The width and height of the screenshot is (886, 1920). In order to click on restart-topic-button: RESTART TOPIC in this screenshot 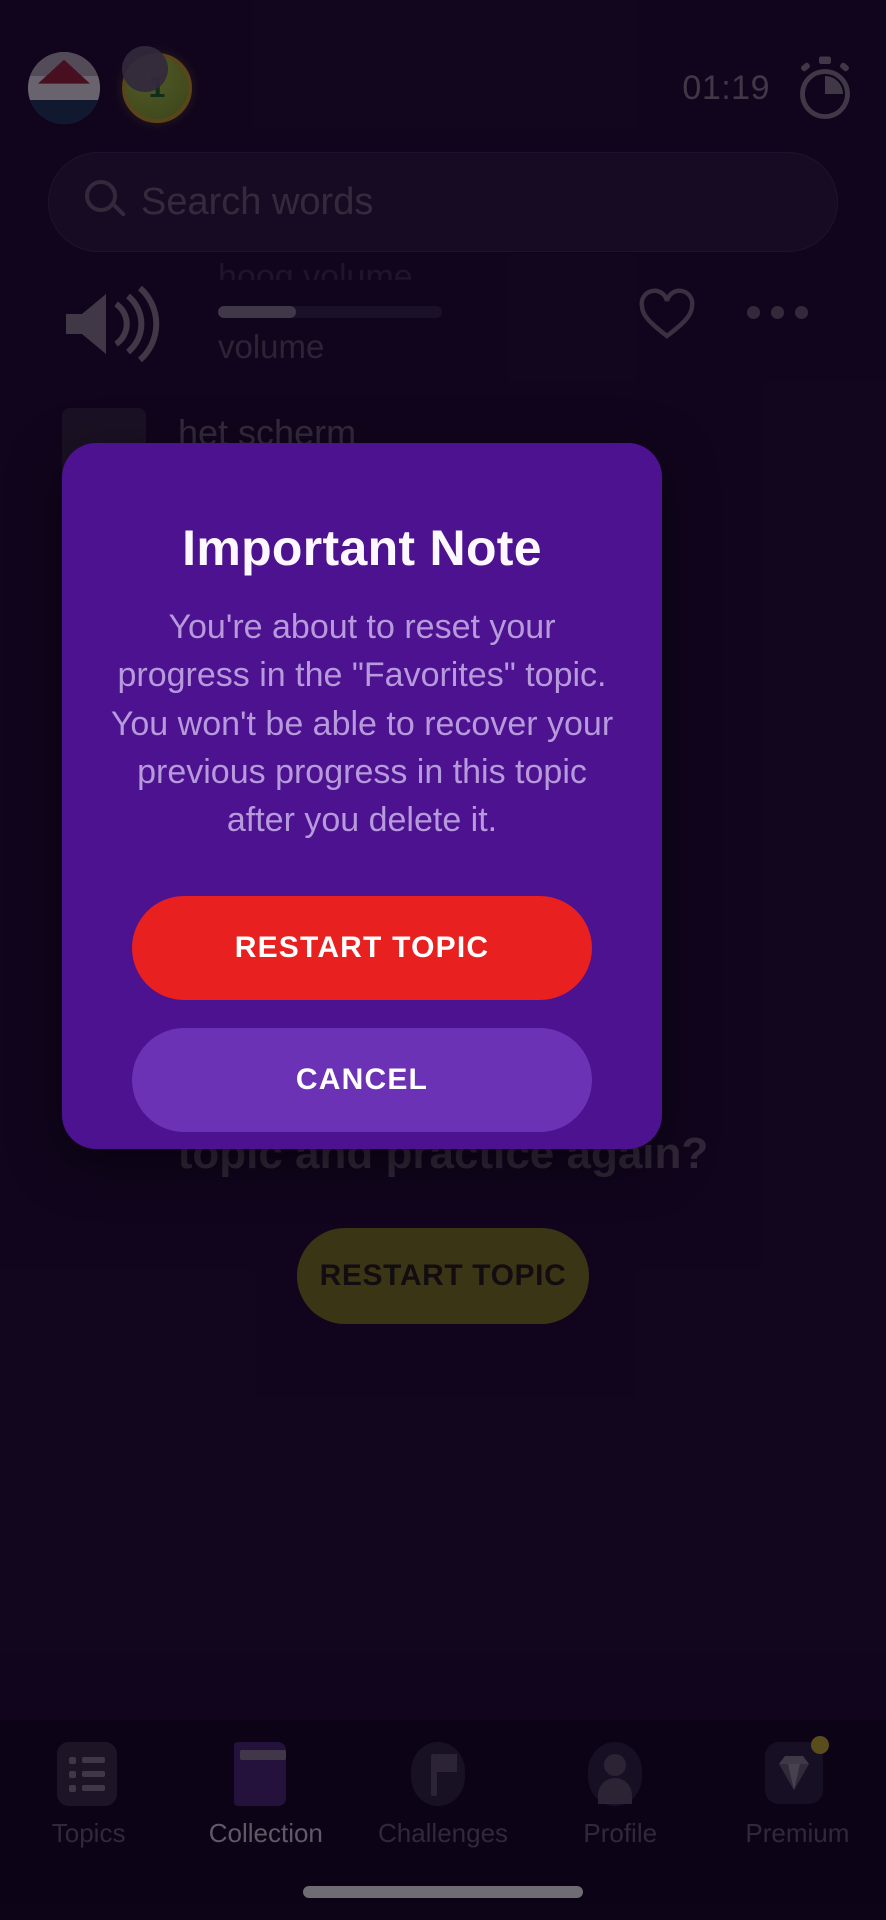, I will do `click(362, 948)`.